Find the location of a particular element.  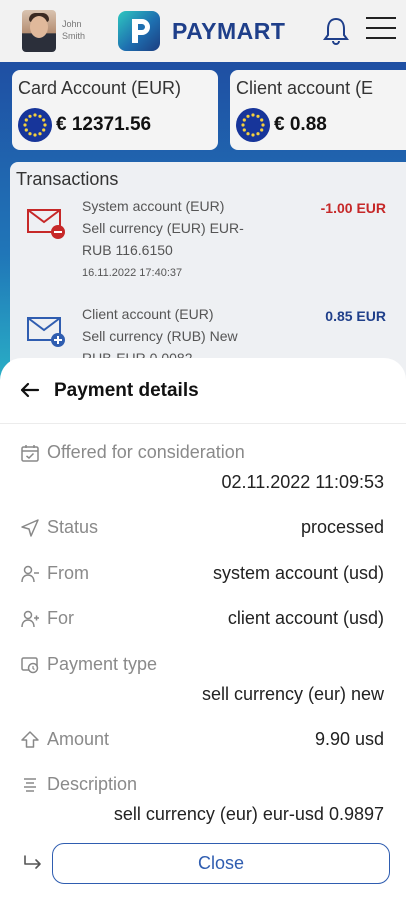

paymart-logo-icon is located at coordinates (139, 31).